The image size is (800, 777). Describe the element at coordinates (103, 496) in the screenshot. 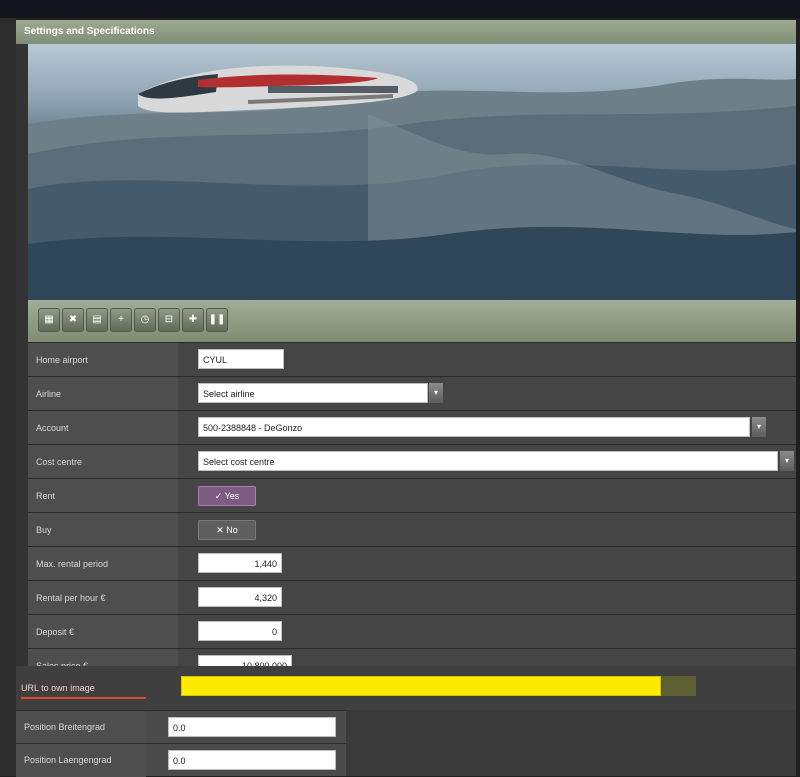

I see `rent-label: Rent` at that location.